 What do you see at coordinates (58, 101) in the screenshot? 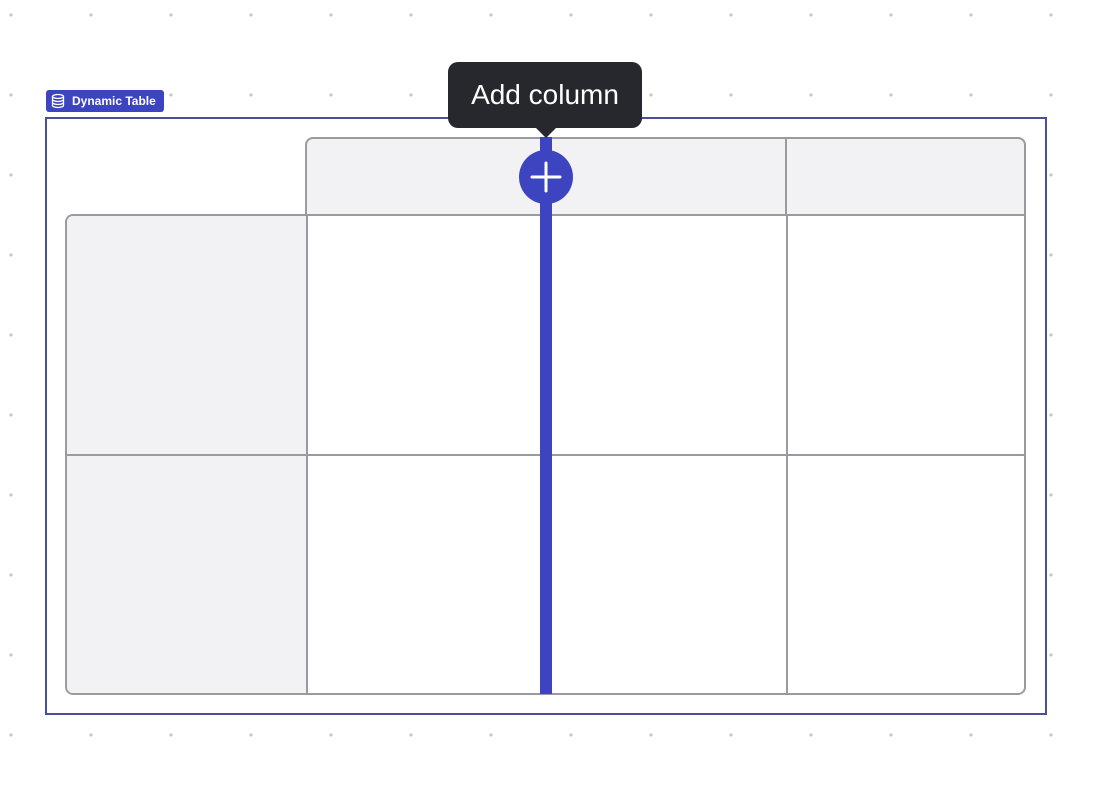
I see `database-icon` at bounding box center [58, 101].